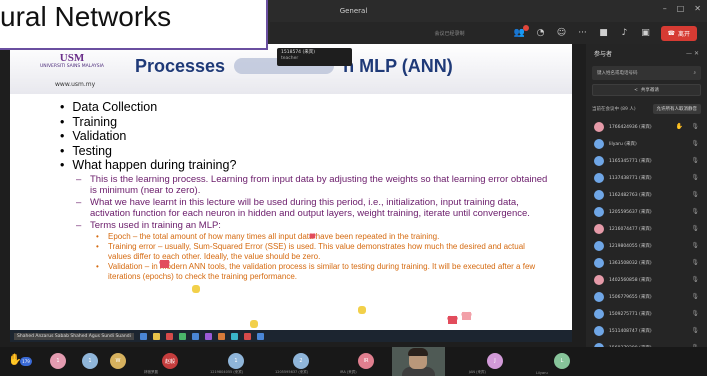 This screenshot has height=376, width=707. I want to click on participant-name: 1363508032 (来宾), so click(630, 263).